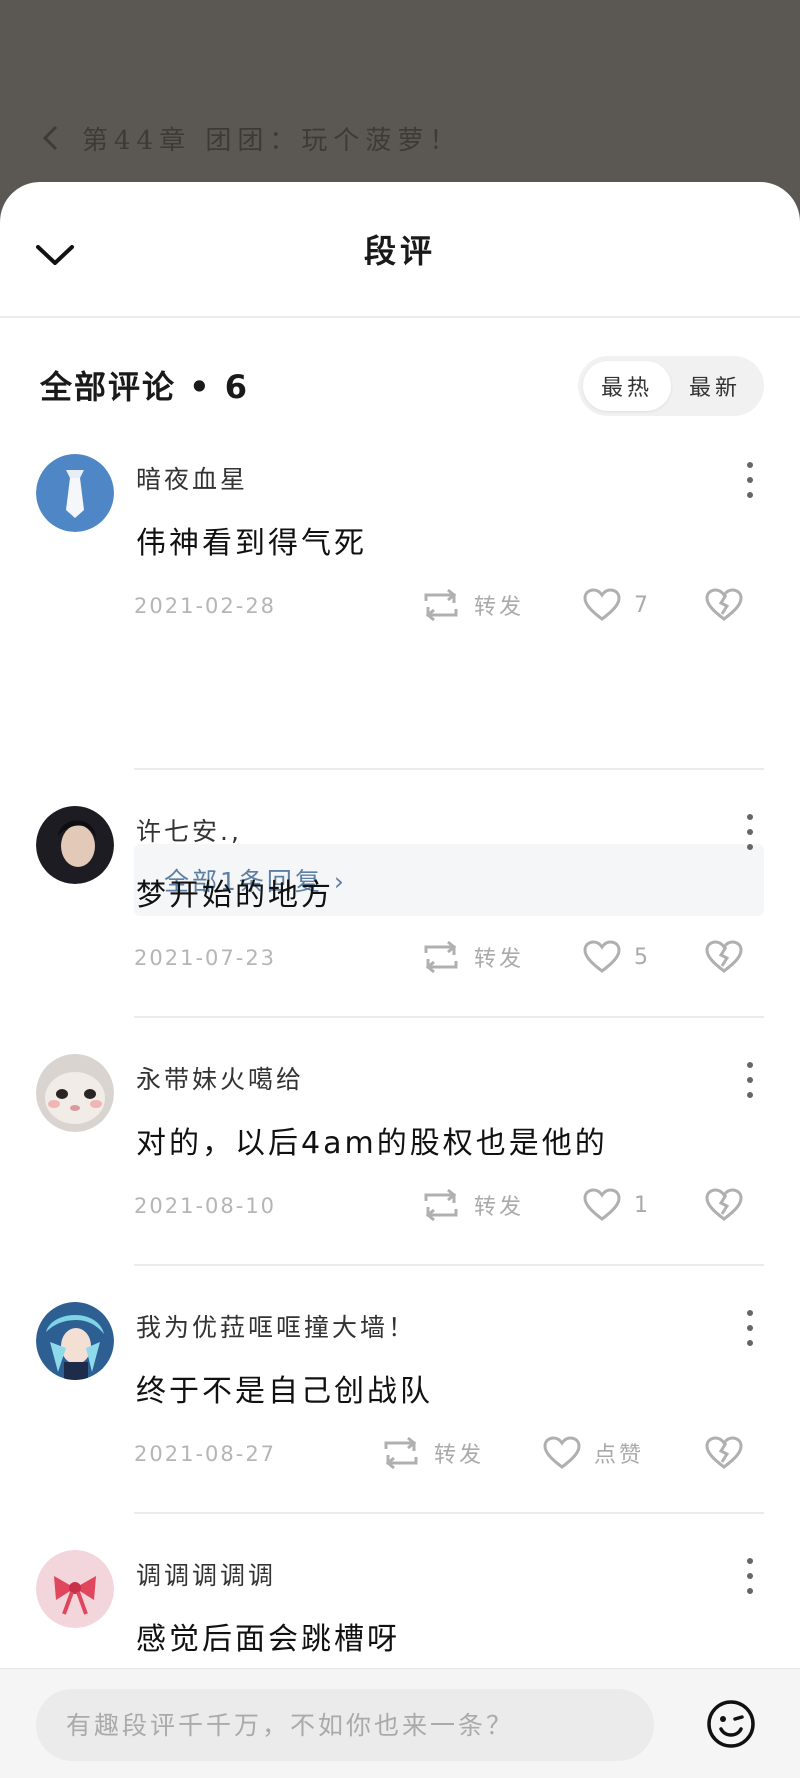 This screenshot has width=800, height=1778. Describe the element at coordinates (51, 138) in the screenshot. I see `chevron-left-icon` at that location.